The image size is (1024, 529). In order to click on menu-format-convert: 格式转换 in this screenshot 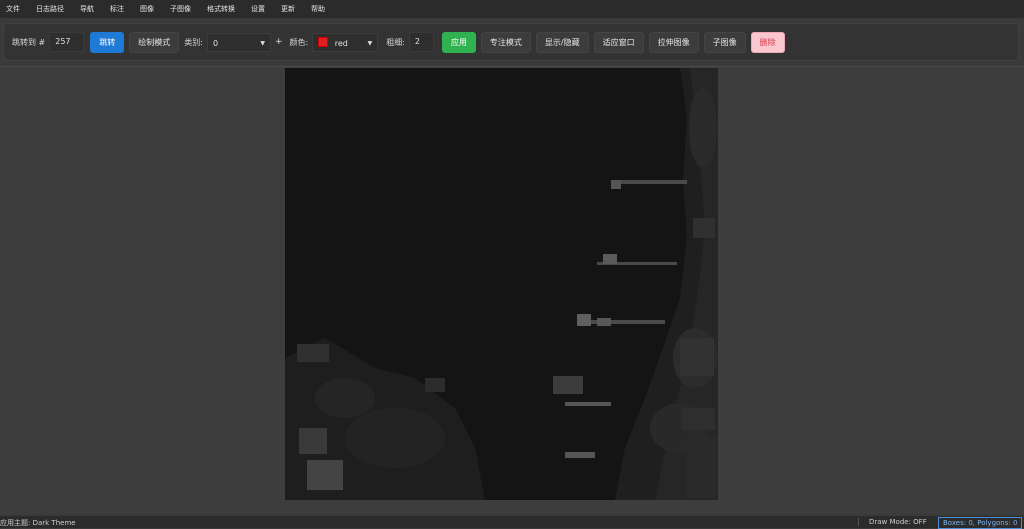, I will do `click(221, 9)`.